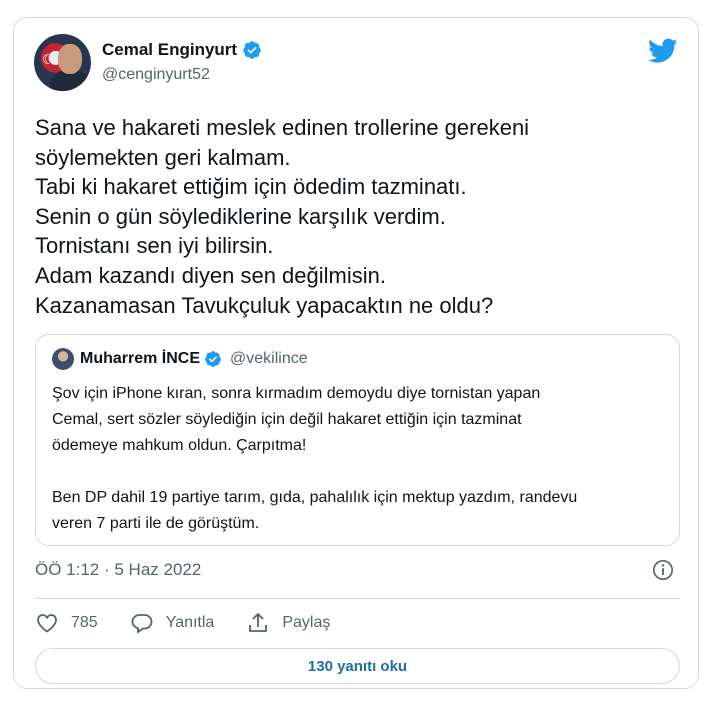 This screenshot has height=702, width=722. What do you see at coordinates (179, 445) in the screenshot?
I see `quoted-line: ödemeye mahkum oldun. Çarpıtma!` at bounding box center [179, 445].